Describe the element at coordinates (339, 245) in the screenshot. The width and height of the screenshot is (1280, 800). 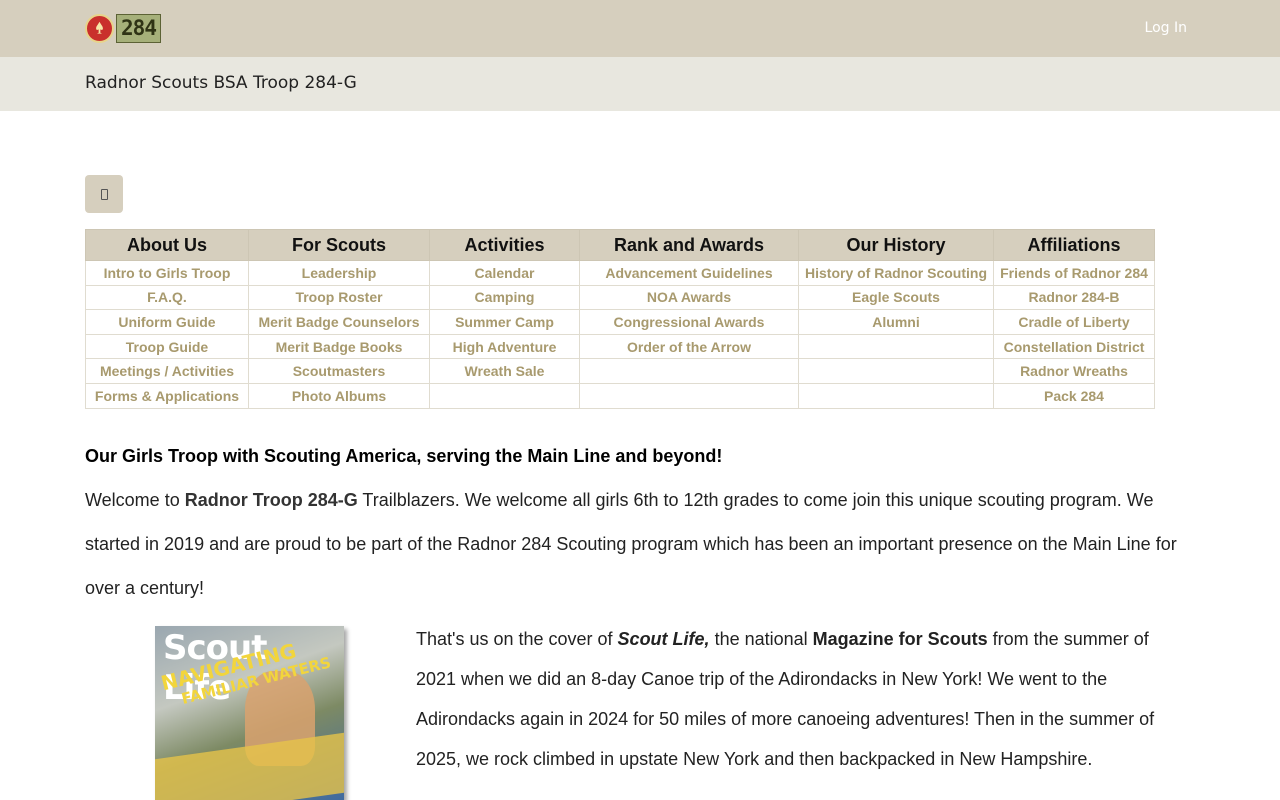
I see `nav-heading-for-scouts: For Scouts` at that location.